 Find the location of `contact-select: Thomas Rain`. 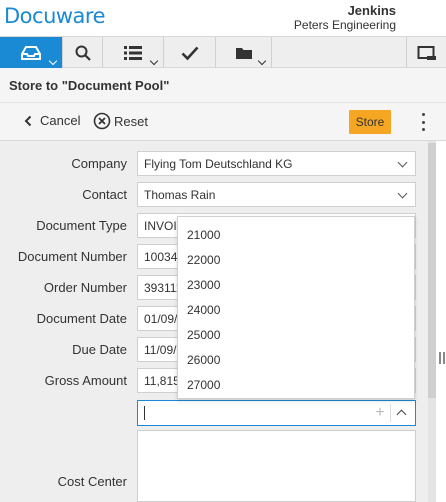

contact-select: Thomas Rain is located at coordinates (276, 194).